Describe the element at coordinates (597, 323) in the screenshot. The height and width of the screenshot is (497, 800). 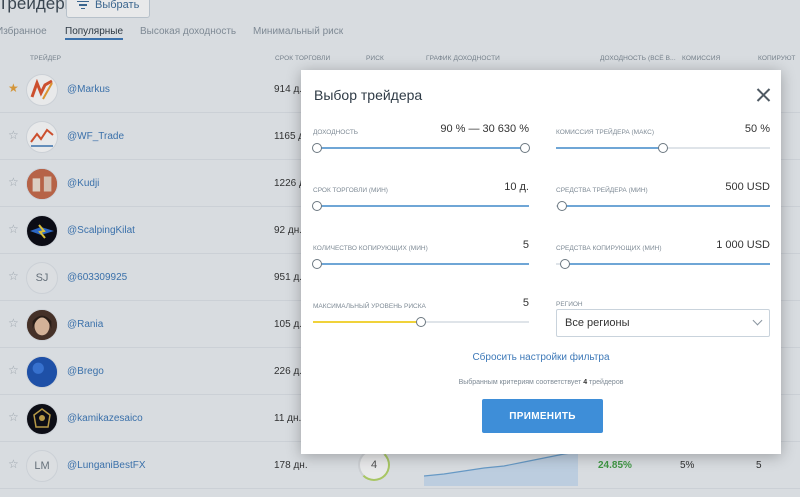
I see `region-value: Все регионы` at that location.